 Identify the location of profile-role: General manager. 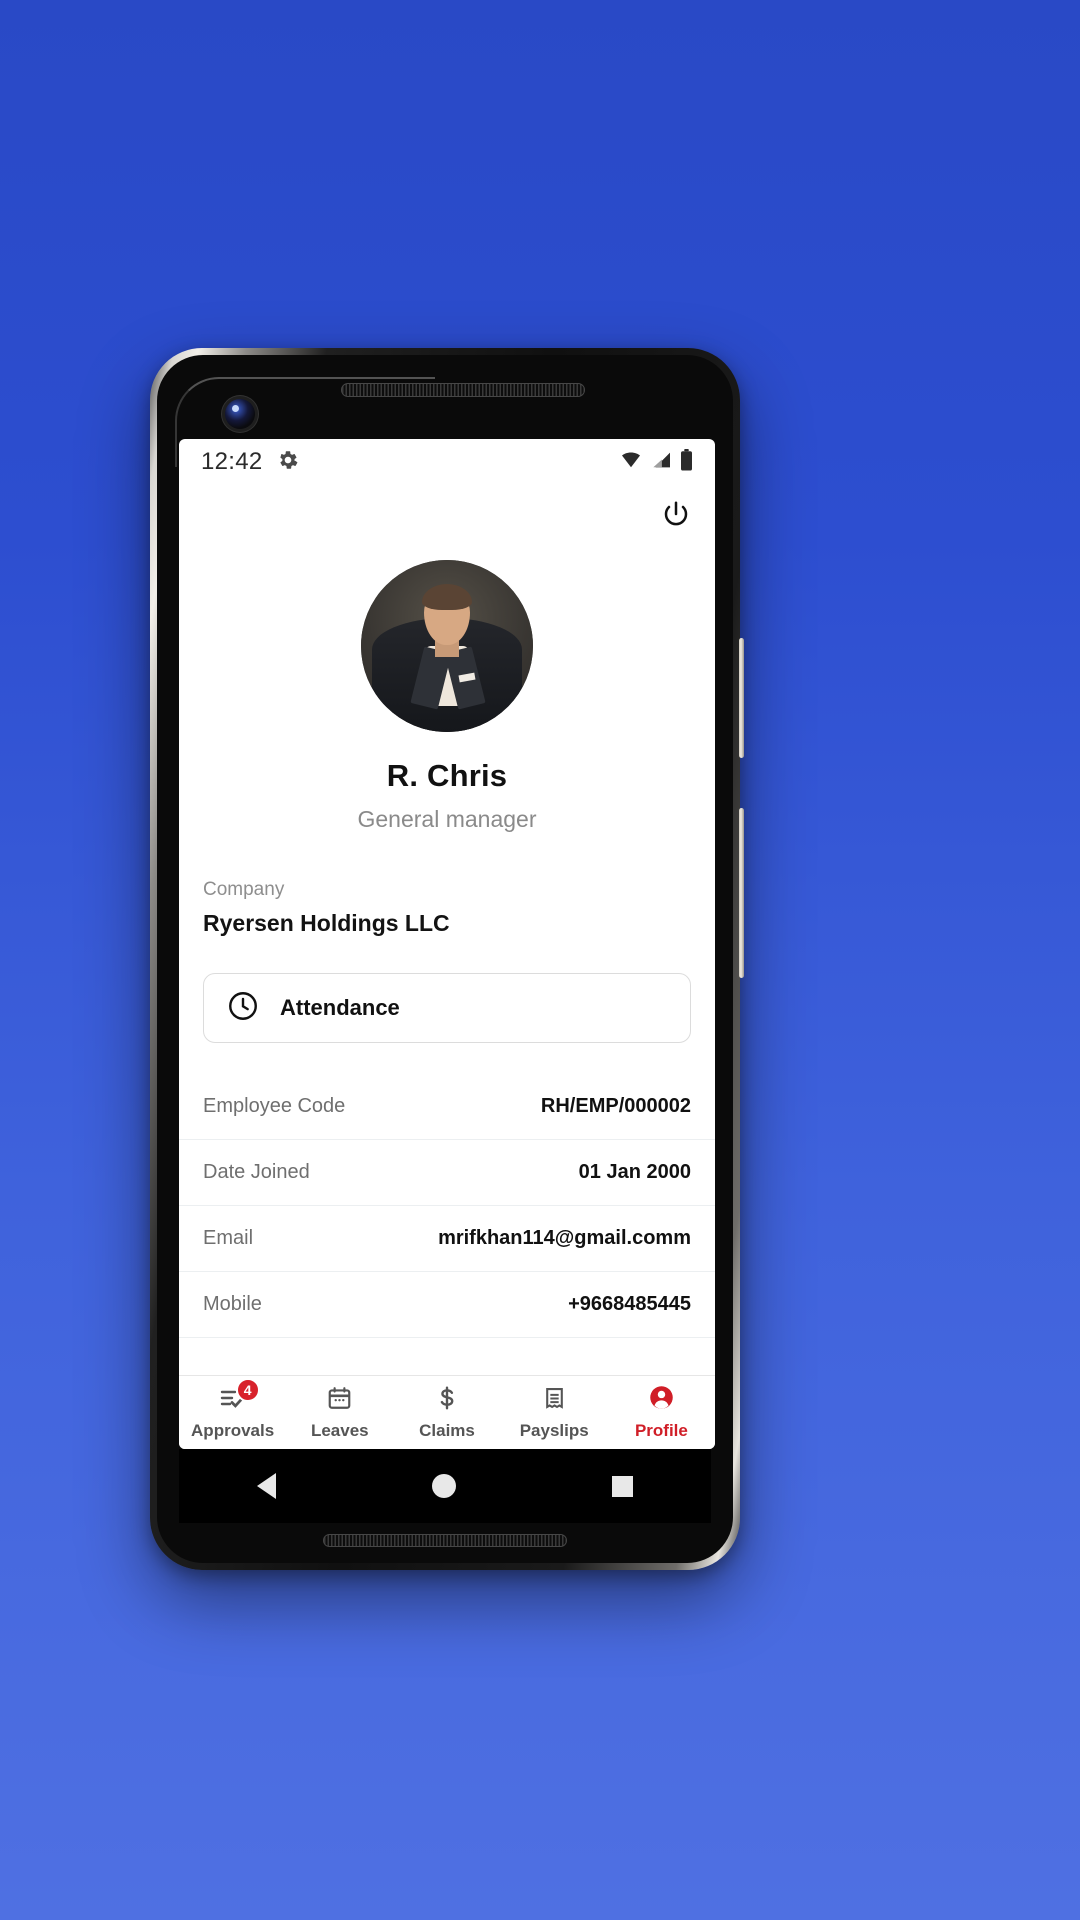
(447, 819).